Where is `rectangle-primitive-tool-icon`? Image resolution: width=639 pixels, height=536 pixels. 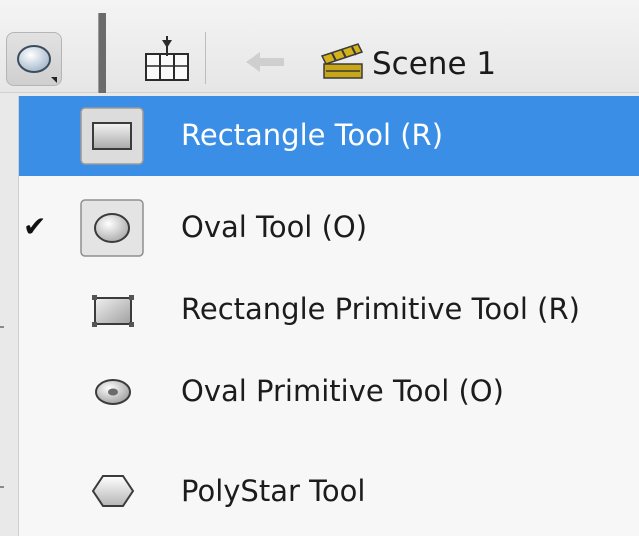 rectangle-primitive-tool-icon is located at coordinates (112, 310).